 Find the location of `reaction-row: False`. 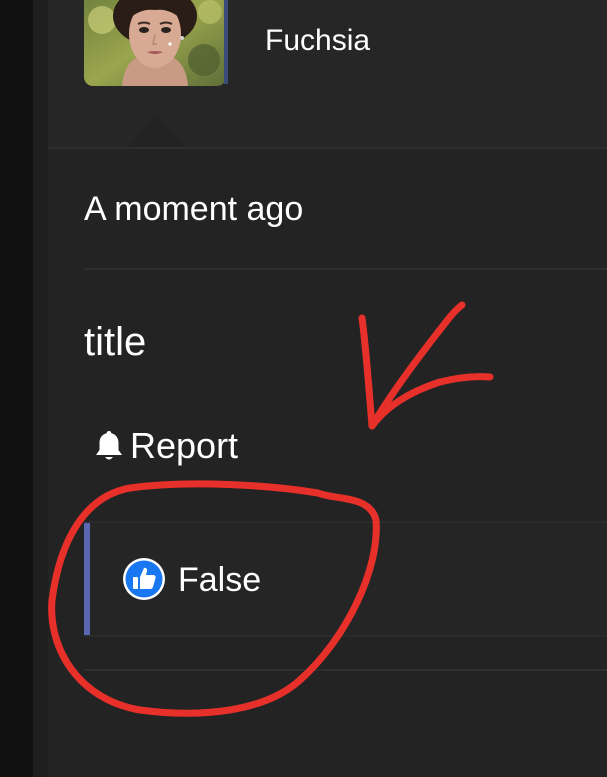

reaction-row: False is located at coordinates (345, 579).